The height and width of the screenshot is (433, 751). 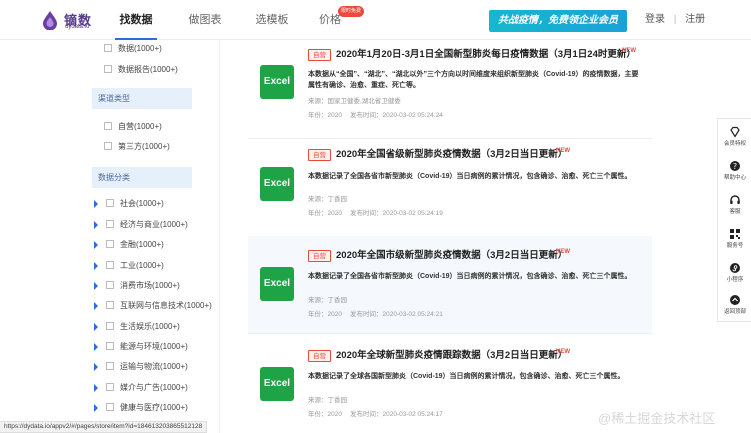 I want to click on customer-service-button: 客服, so click(x=734, y=205).